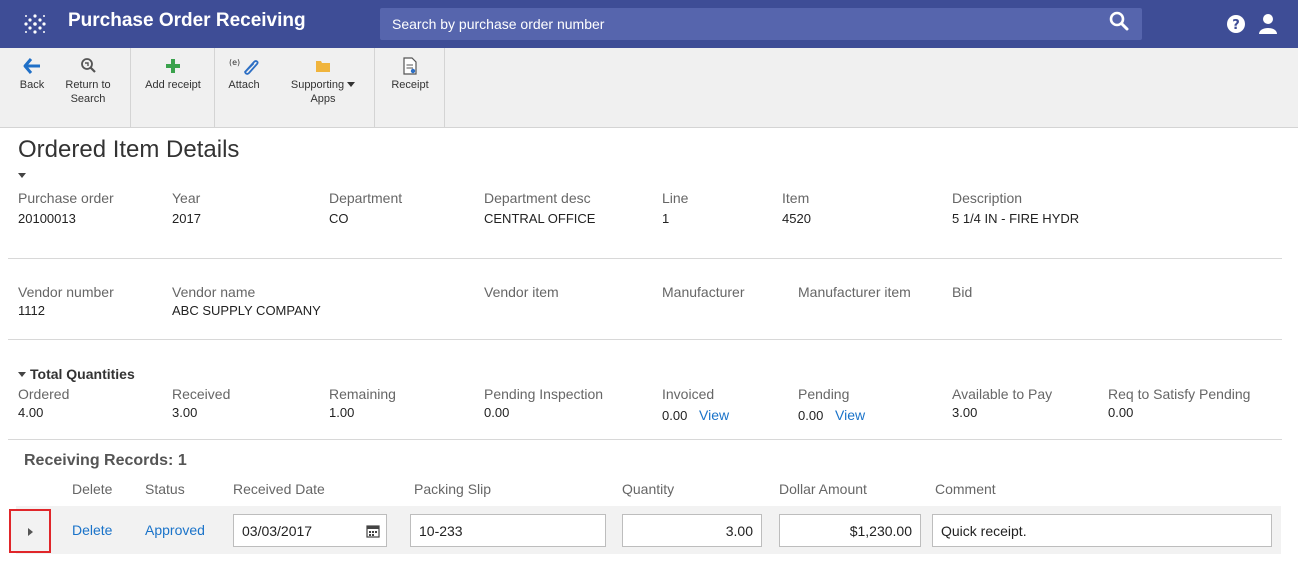  What do you see at coordinates (453, 489) in the screenshot?
I see `column-header-packing-slip: Packing Slip` at bounding box center [453, 489].